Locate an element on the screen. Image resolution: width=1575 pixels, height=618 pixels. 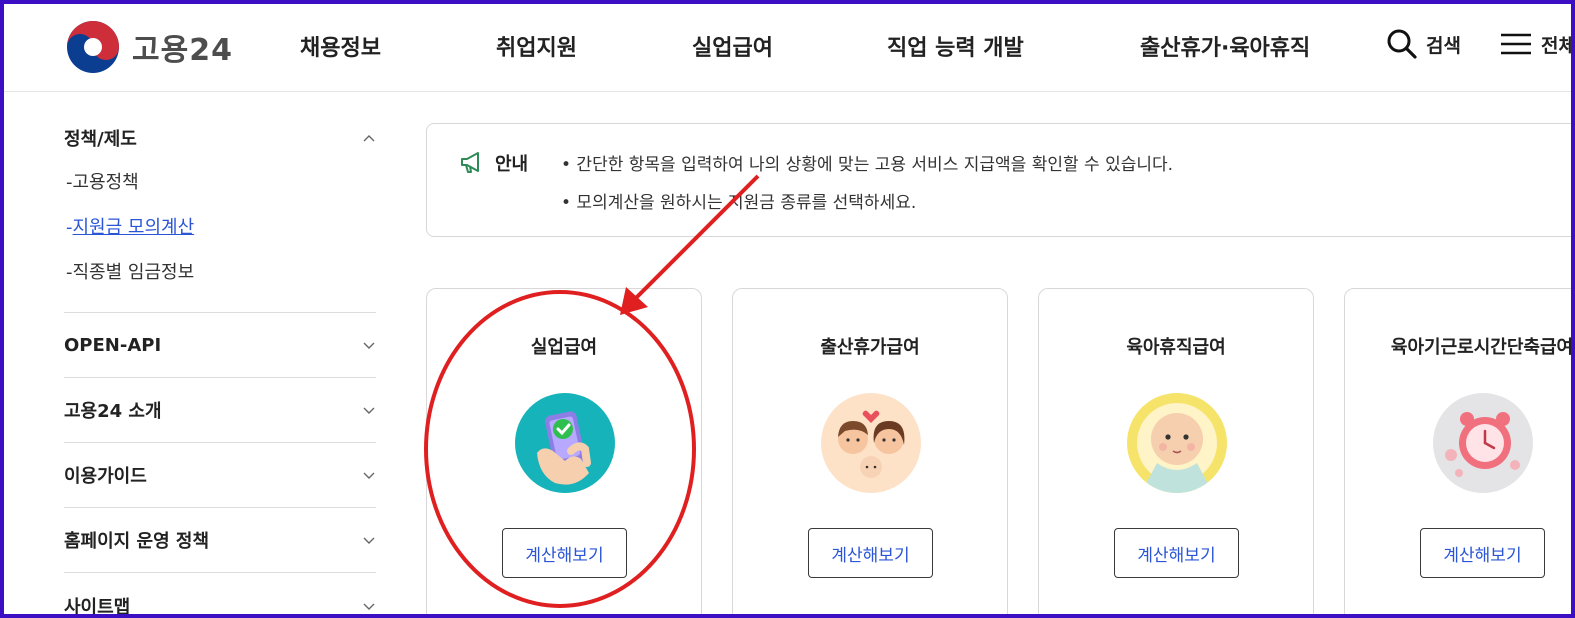
sidebar-group-policy: 정책/제도 is located at coordinates (220, 138).